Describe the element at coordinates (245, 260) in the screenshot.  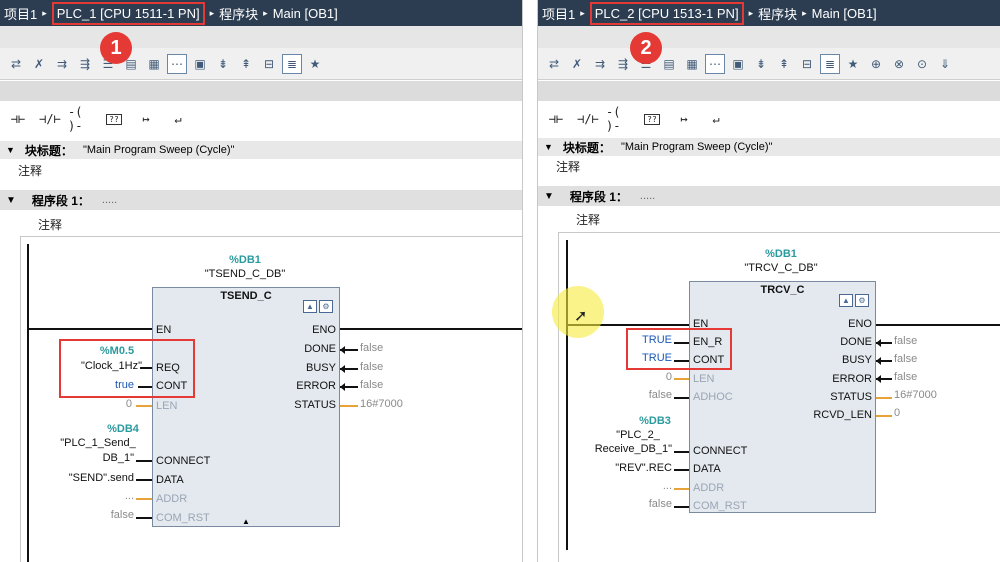
I see `instance-db-address: %DB1` at that location.